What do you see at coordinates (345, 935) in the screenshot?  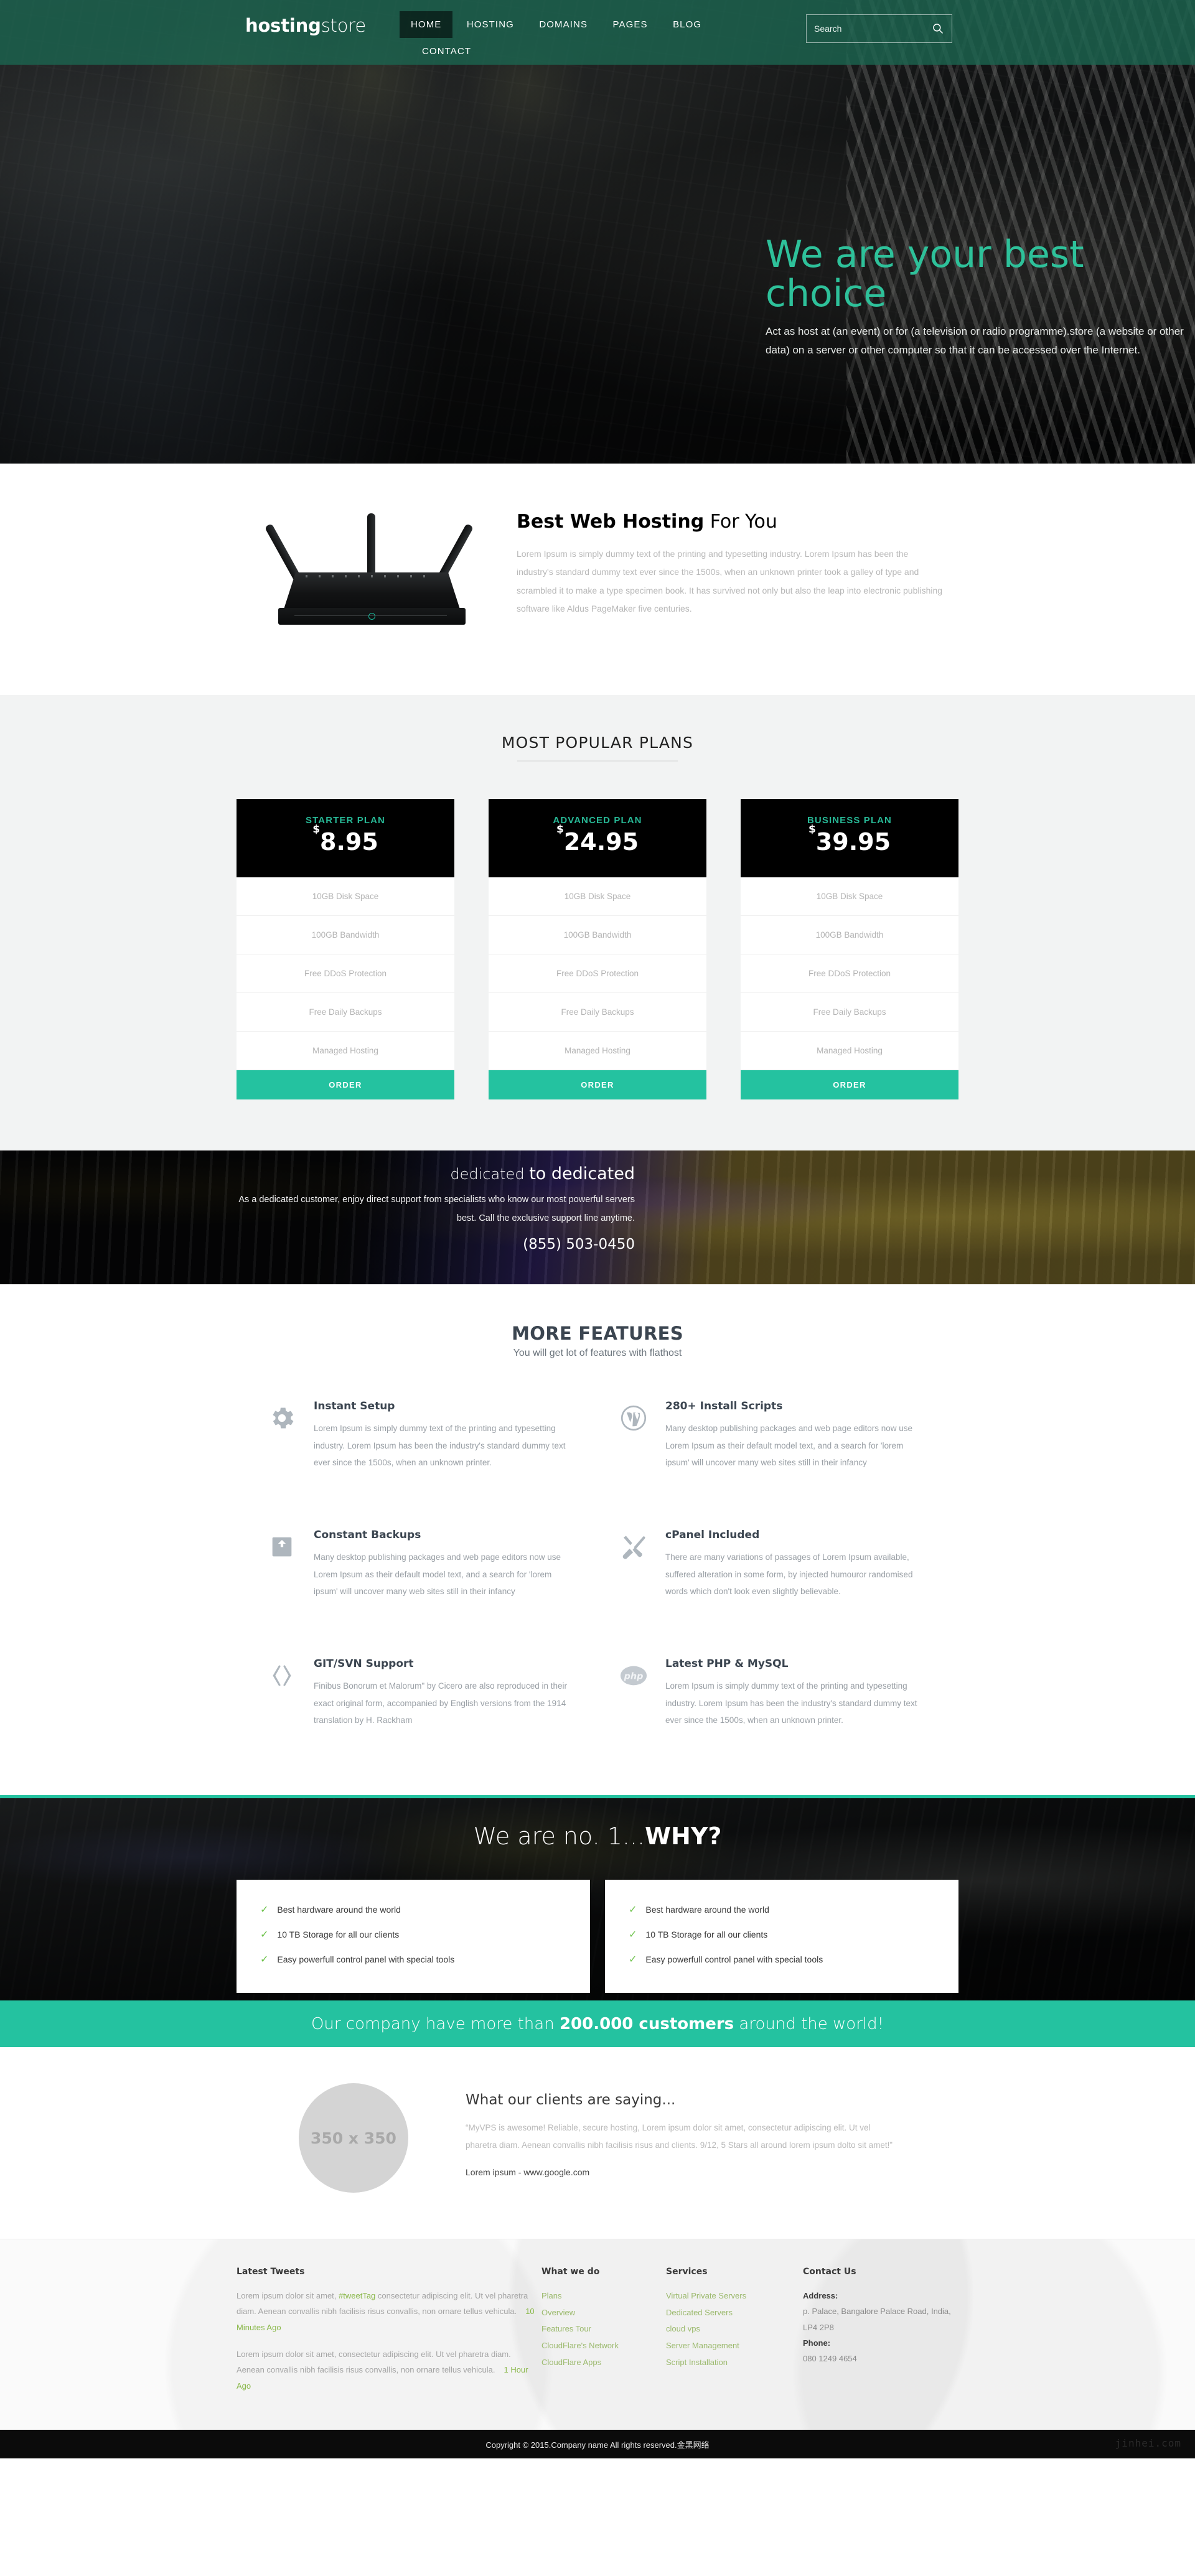 I see `plan-feature: 100GB Bandwidth` at bounding box center [345, 935].